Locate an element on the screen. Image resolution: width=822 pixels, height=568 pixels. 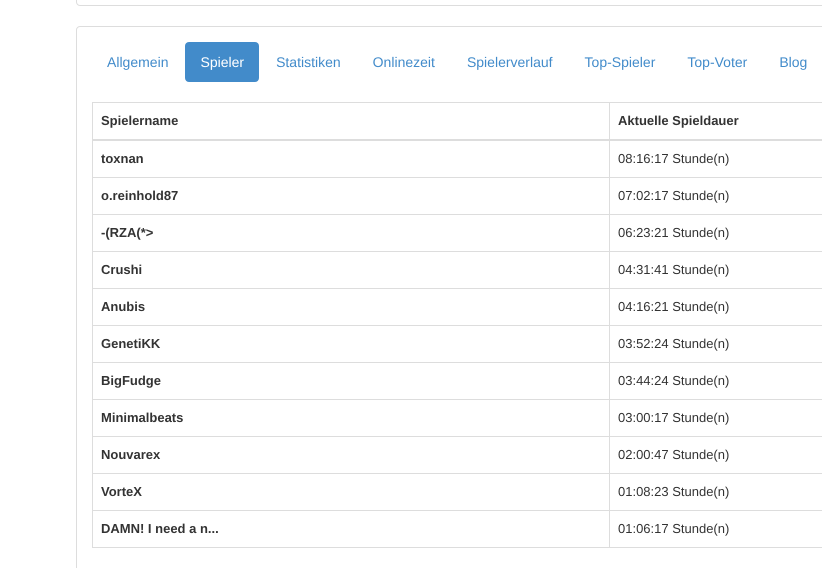
column-header: Aktuelle Spieldauer is located at coordinates (678, 120).